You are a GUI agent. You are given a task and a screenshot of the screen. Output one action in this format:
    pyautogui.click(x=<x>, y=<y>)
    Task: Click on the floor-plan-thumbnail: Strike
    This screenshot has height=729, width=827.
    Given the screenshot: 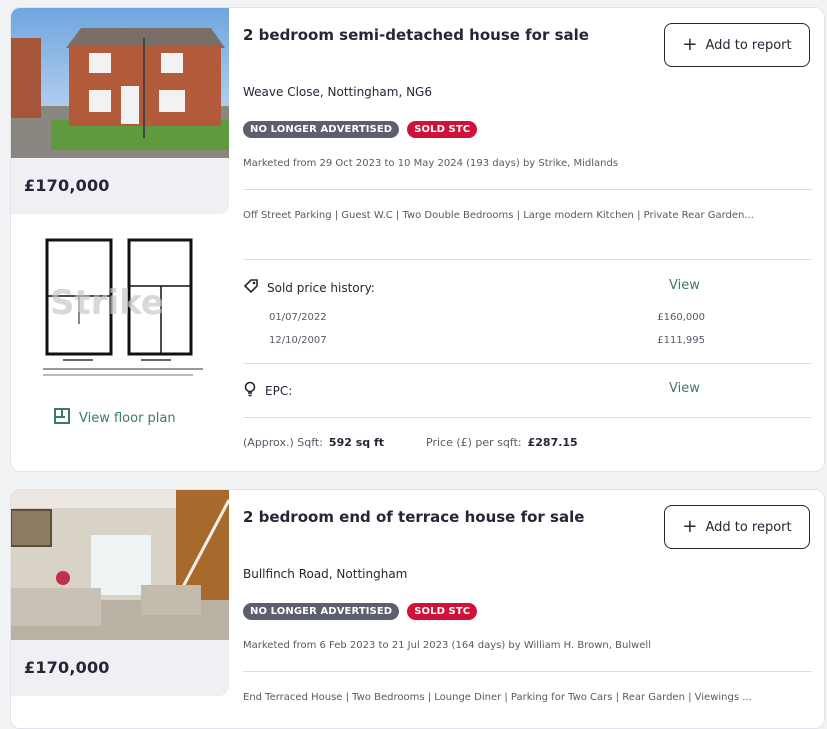 What is the action you would take?
    pyautogui.click(x=120, y=309)
    